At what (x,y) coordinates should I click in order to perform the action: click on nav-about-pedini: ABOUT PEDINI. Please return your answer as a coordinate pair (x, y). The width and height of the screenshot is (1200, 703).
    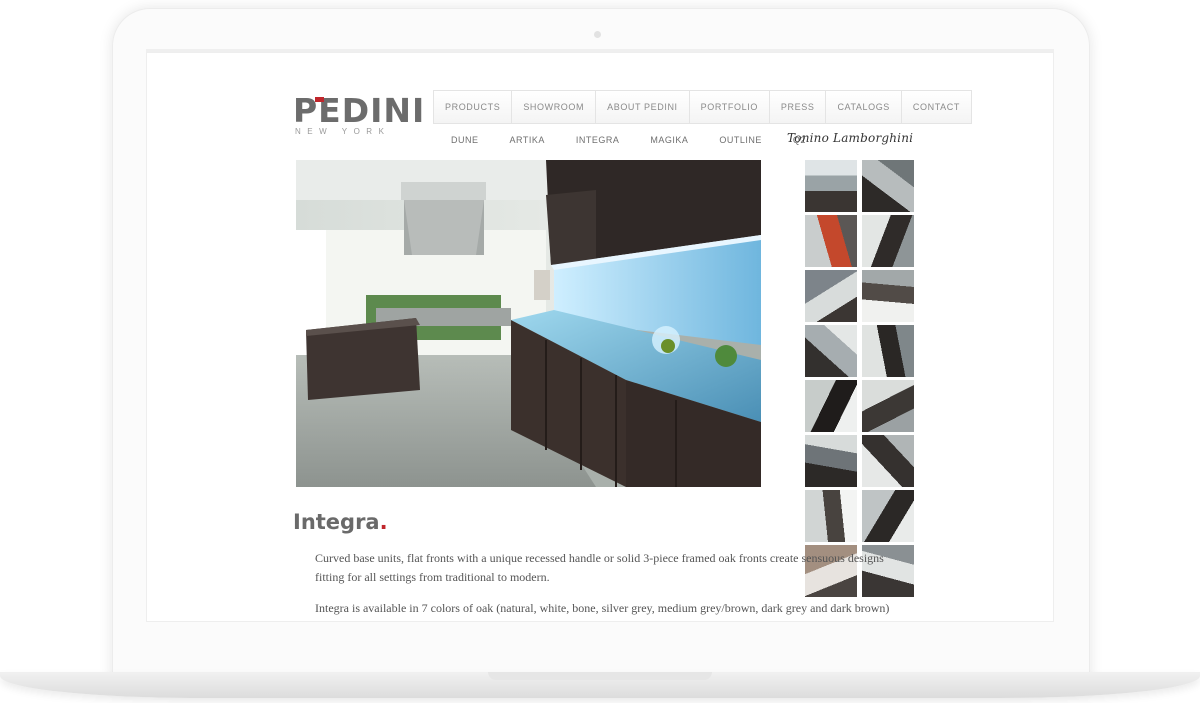
    Looking at the image, I should click on (643, 107).